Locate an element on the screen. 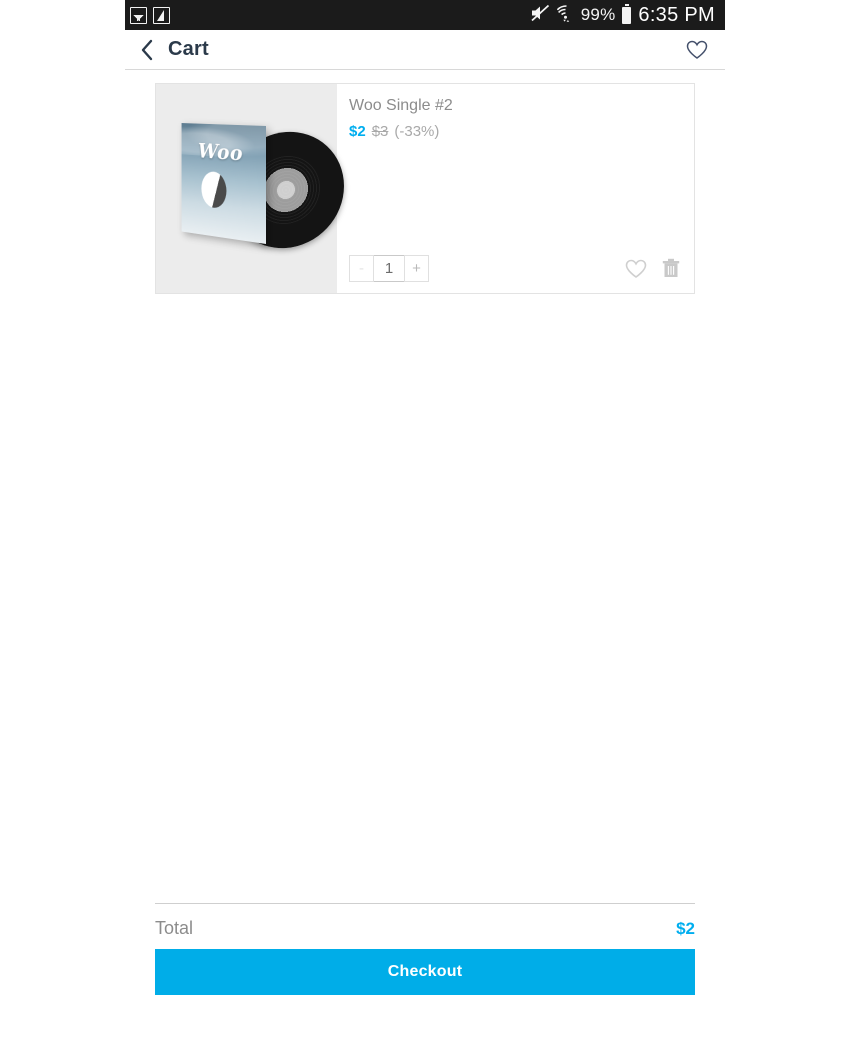  discount-label: (-33%) is located at coordinates (417, 131).